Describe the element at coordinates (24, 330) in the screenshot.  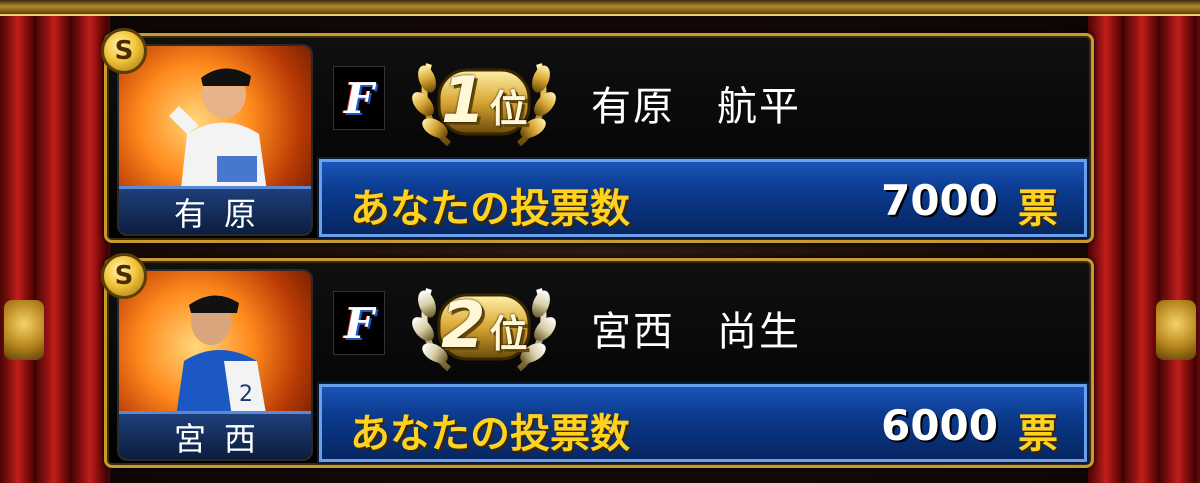
I see `curtain-tassel-left` at that location.